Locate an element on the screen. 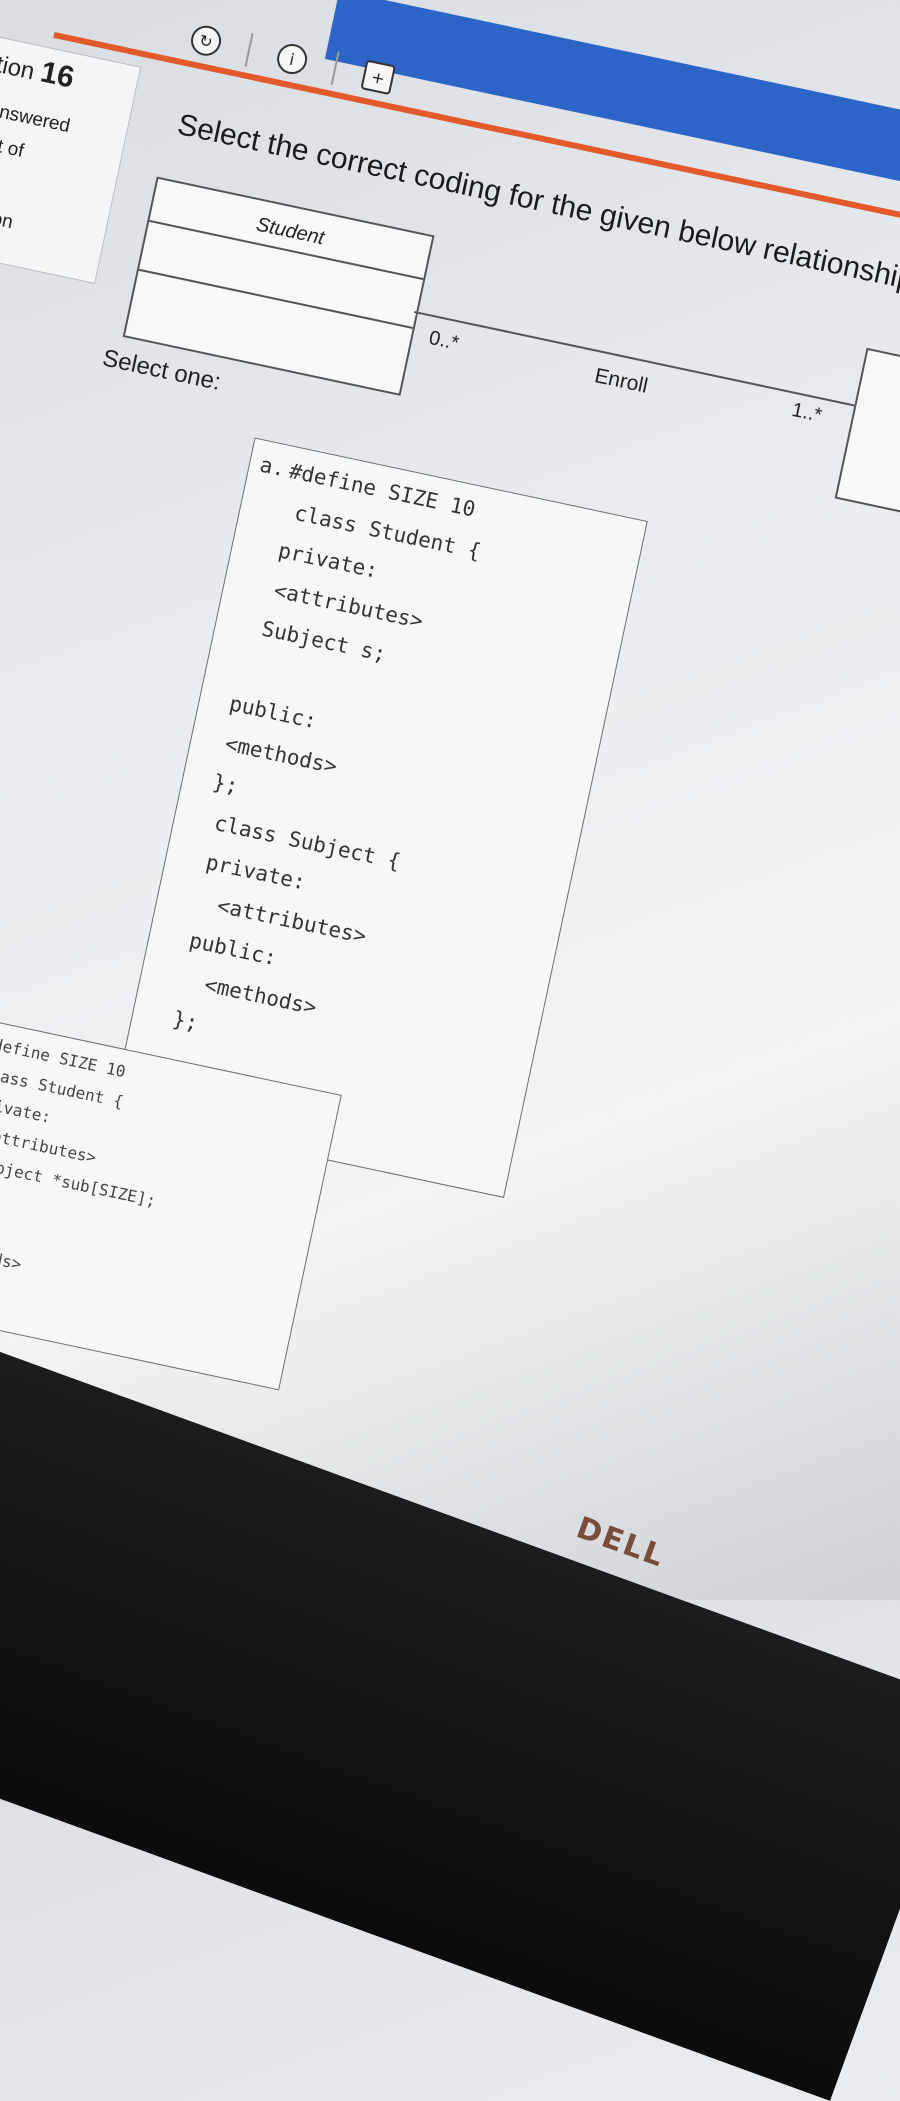 The image size is (900, 2101). option-letter: a. is located at coordinates (272, 467).